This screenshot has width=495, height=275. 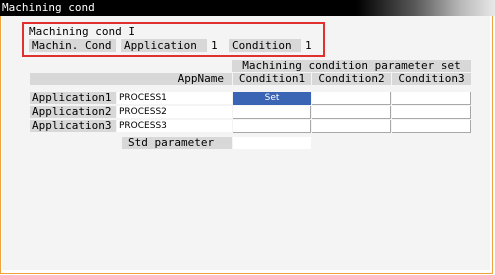 I want to click on row-name-process3: PROCESS3, so click(x=174, y=126).